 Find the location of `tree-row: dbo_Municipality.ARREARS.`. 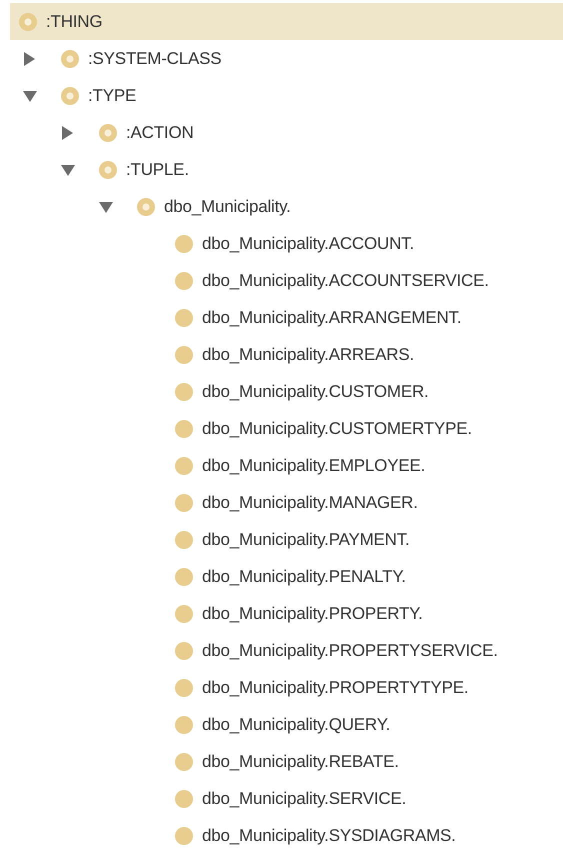

tree-row: dbo_Municipality.ARREARS. is located at coordinates (286, 354).